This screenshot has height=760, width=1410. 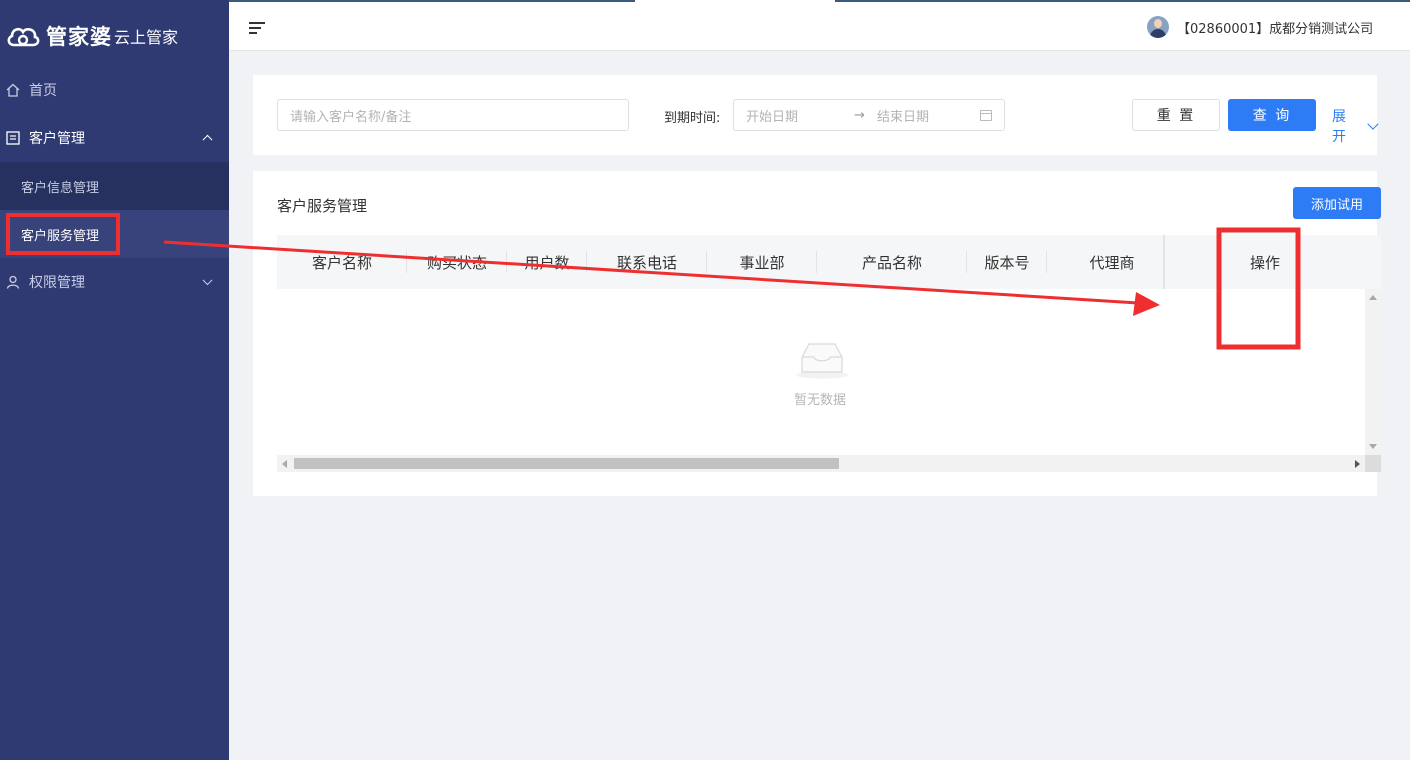 I want to click on horizontal-scrollbar, so click(x=829, y=463).